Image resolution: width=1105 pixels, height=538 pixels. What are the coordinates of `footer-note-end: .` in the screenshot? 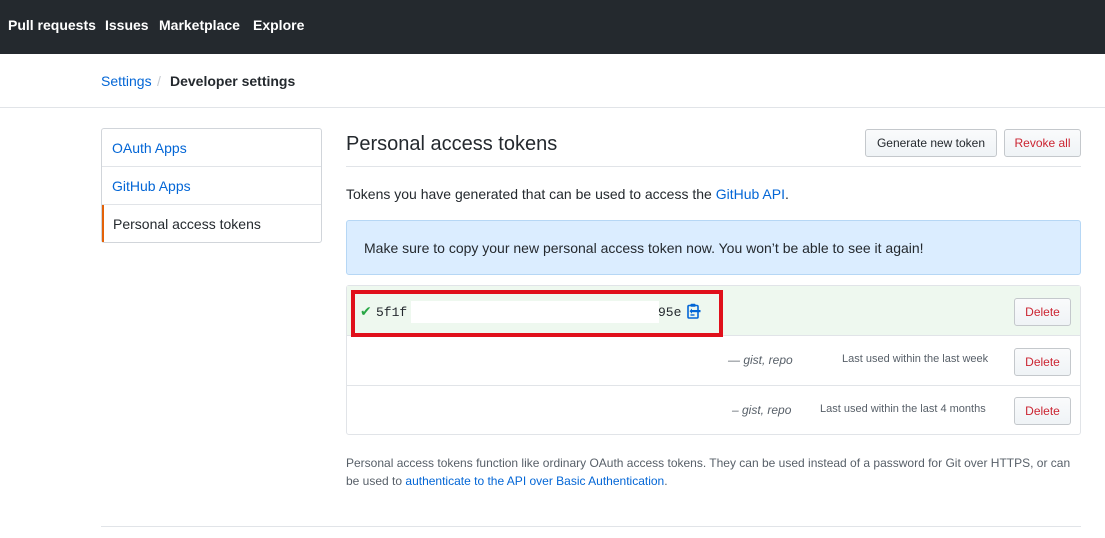 It's located at (666, 481).